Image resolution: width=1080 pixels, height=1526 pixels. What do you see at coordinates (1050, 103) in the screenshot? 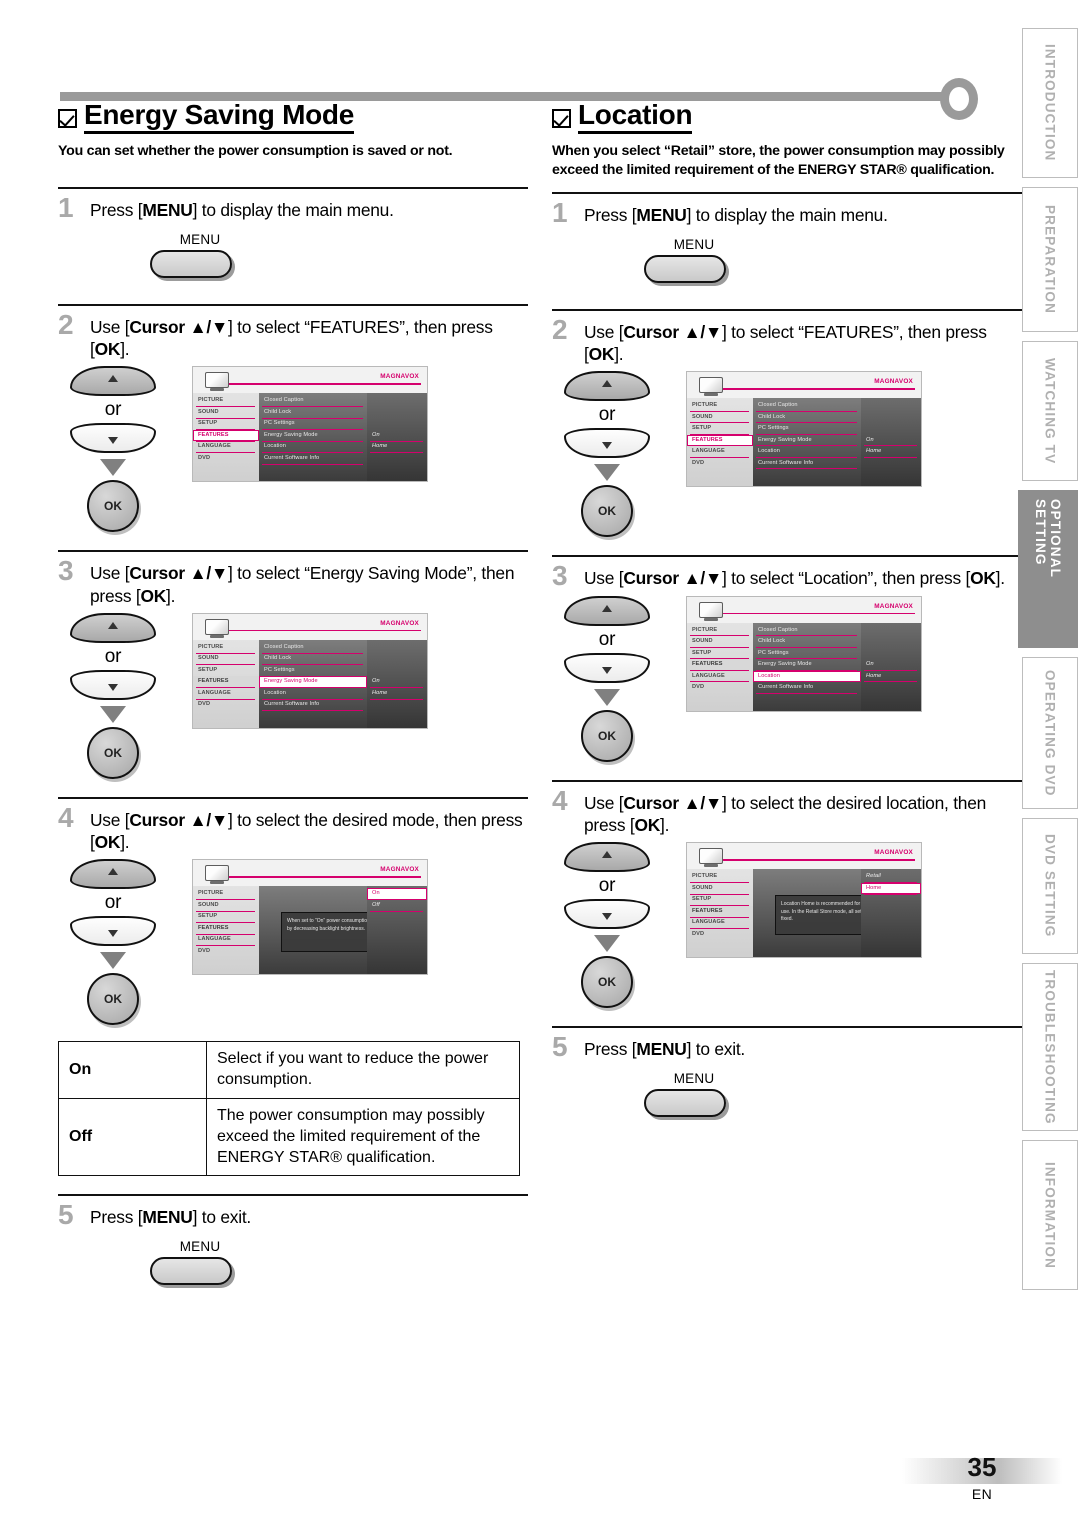
I see `sidebar-item-introduction: INTRODUCTION` at bounding box center [1050, 103].